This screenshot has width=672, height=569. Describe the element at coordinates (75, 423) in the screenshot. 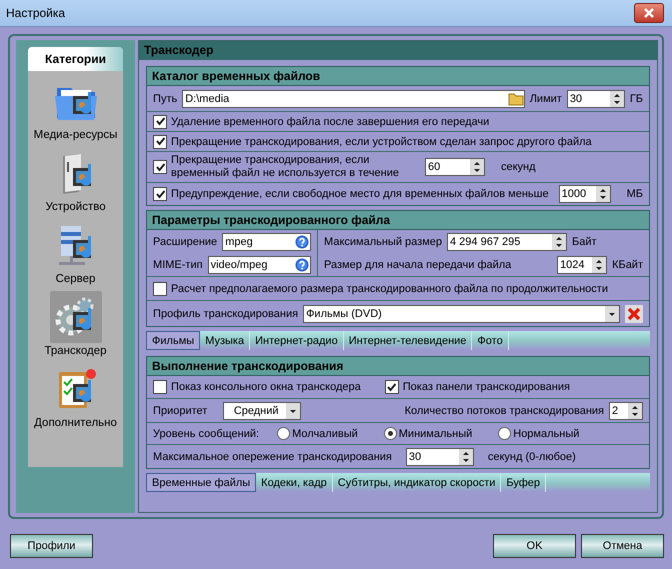

I see `category-label: Дополнительно` at that location.